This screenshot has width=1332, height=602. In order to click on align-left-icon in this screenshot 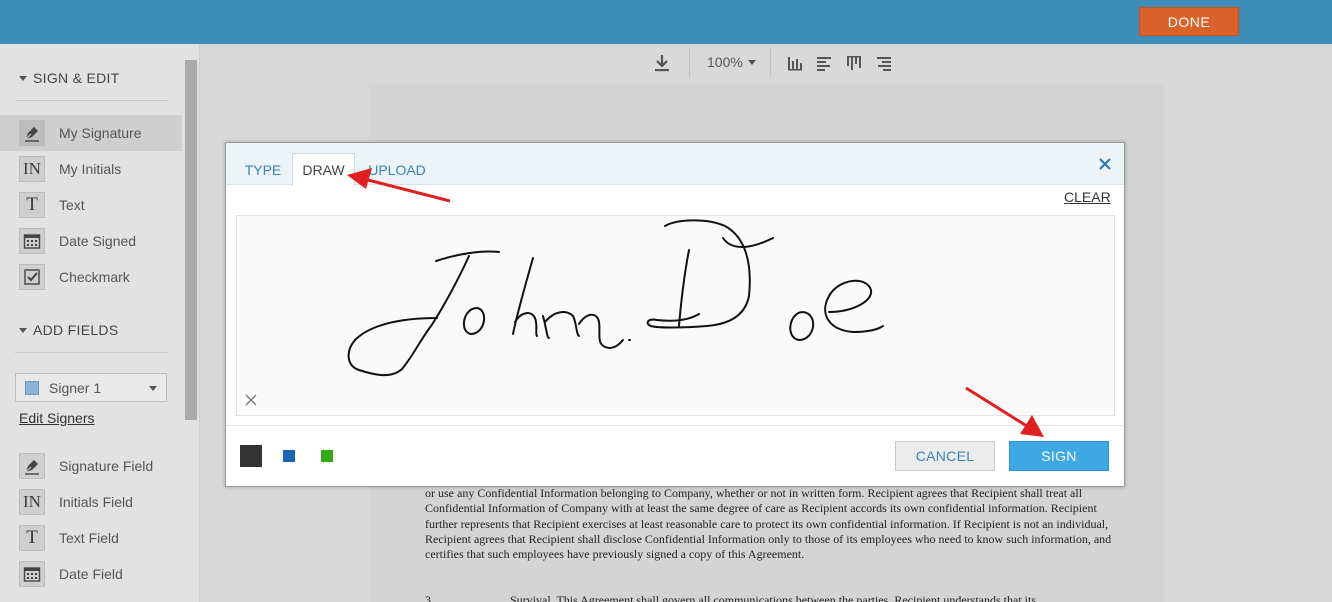, I will do `click(824, 63)`.